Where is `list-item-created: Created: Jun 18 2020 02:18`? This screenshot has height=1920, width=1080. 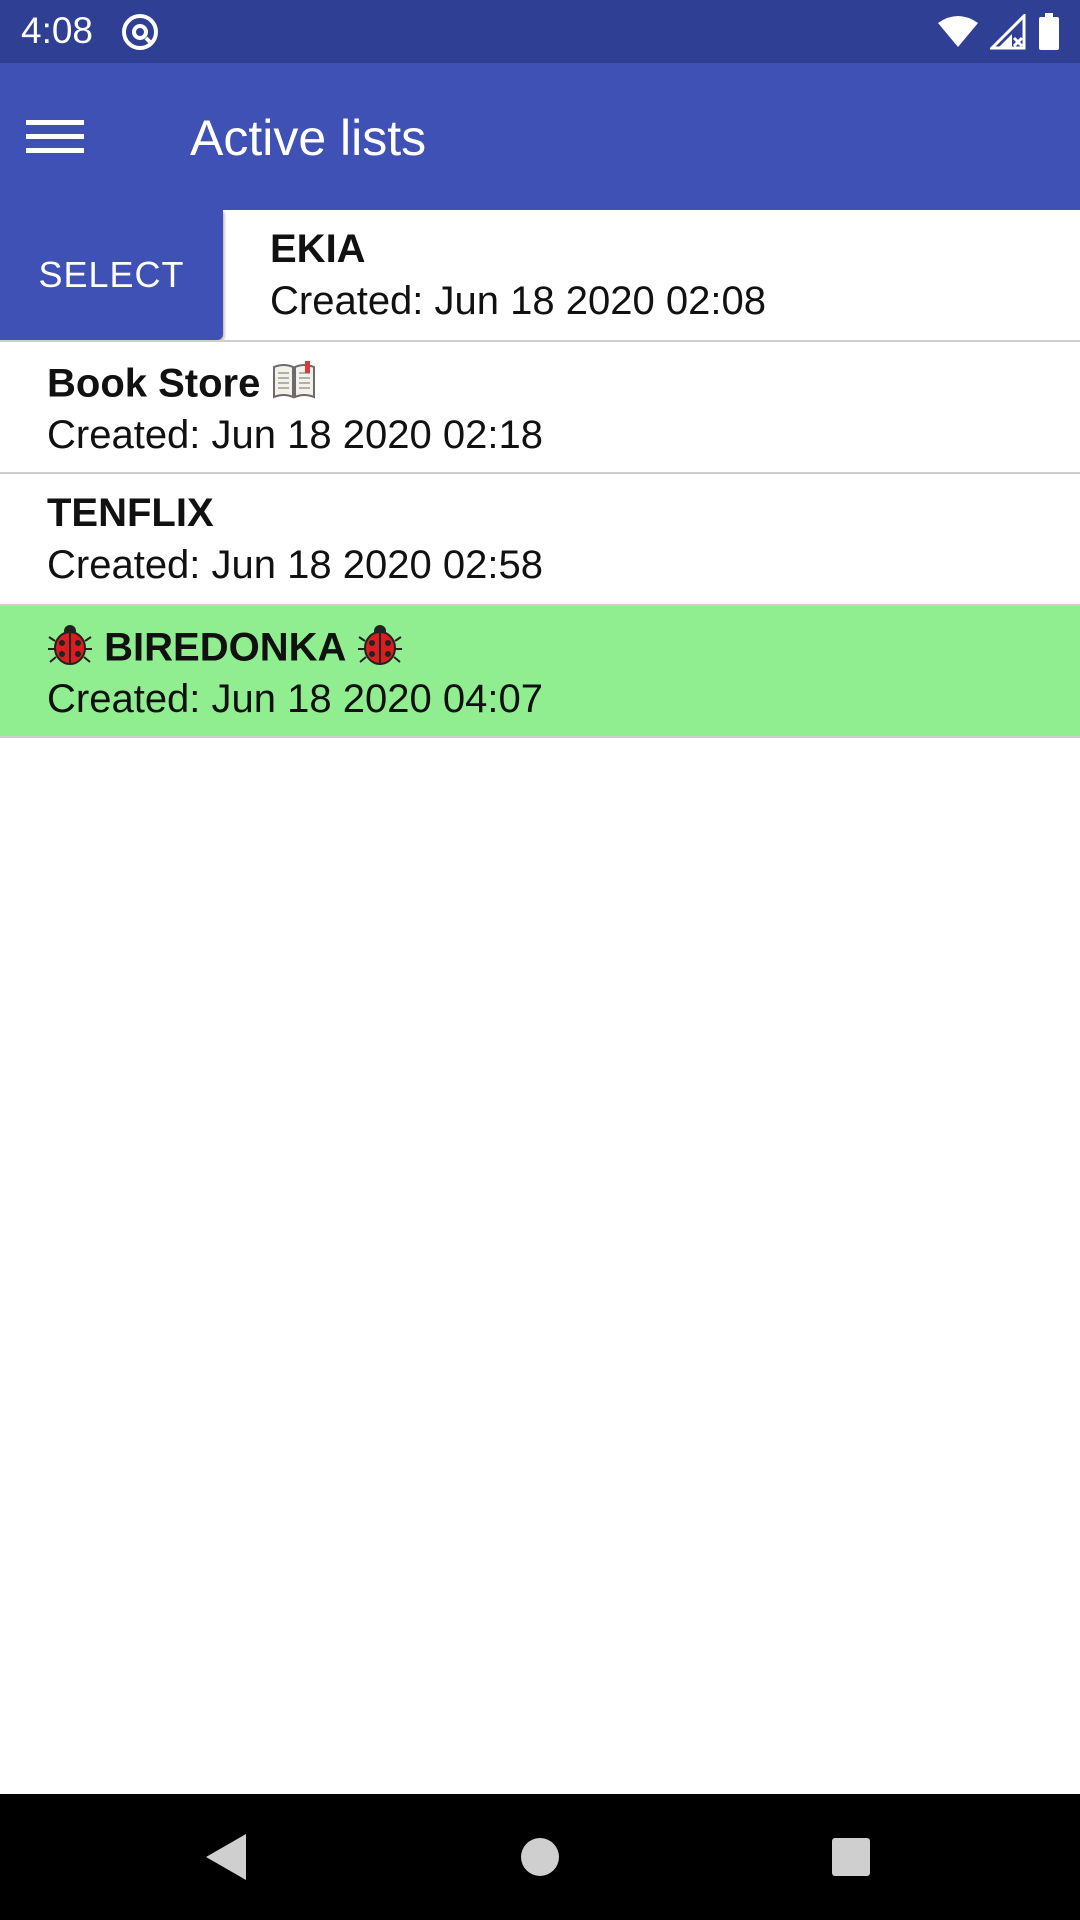
list-item-created: Created: Jun 18 2020 02:18 is located at coordinates (295, 435).